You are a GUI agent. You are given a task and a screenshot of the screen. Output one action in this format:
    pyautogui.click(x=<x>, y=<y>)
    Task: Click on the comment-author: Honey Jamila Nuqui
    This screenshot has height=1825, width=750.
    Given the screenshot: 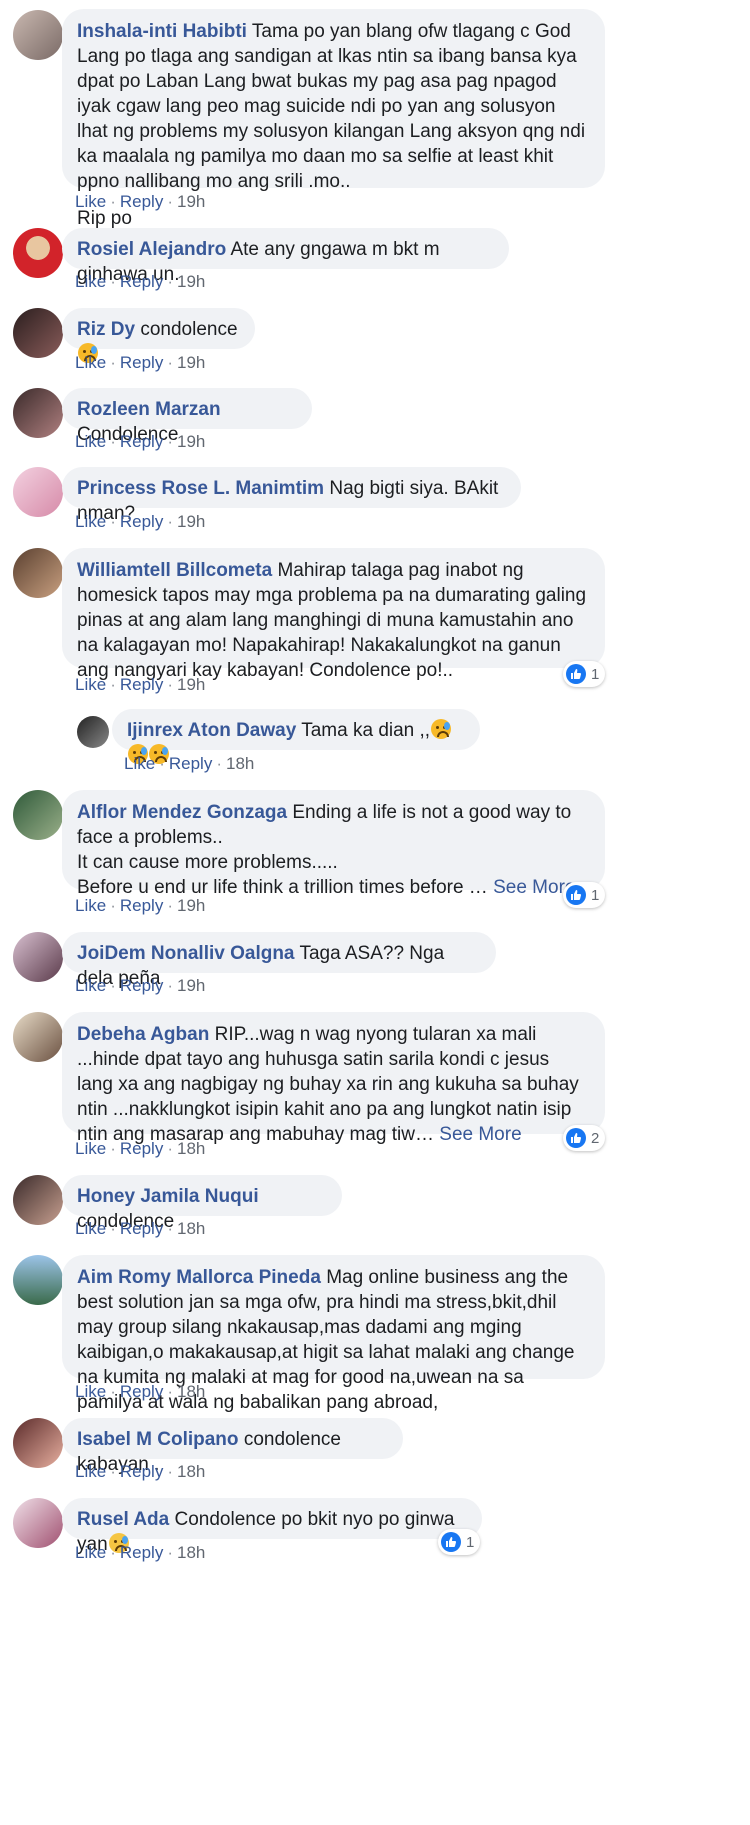 What is the action you would take?
    pyautogui.click(x=168, y=1196)
    